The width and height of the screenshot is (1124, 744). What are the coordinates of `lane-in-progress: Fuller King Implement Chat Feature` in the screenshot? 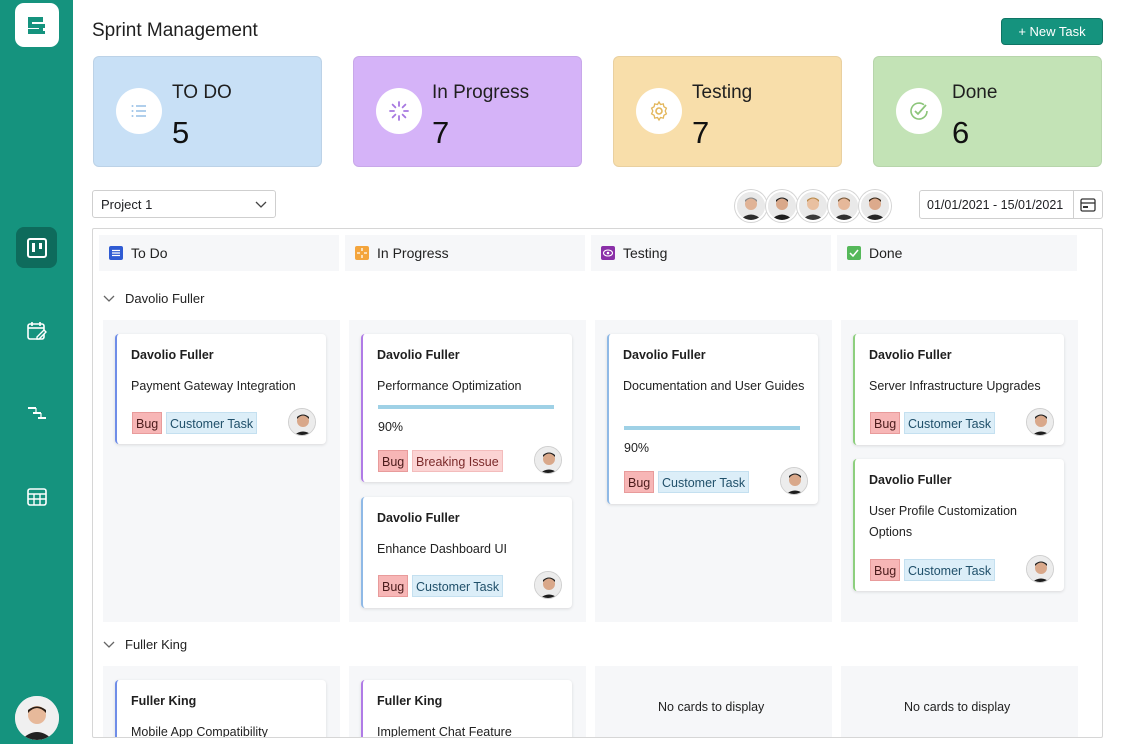 It's located at (467, 701).